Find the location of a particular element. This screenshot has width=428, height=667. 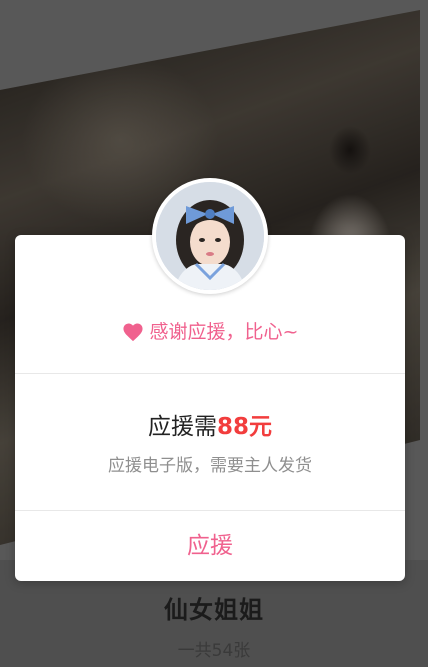

thanks-text: 感谢应援，比心~ is located at coordinates (224, 332).